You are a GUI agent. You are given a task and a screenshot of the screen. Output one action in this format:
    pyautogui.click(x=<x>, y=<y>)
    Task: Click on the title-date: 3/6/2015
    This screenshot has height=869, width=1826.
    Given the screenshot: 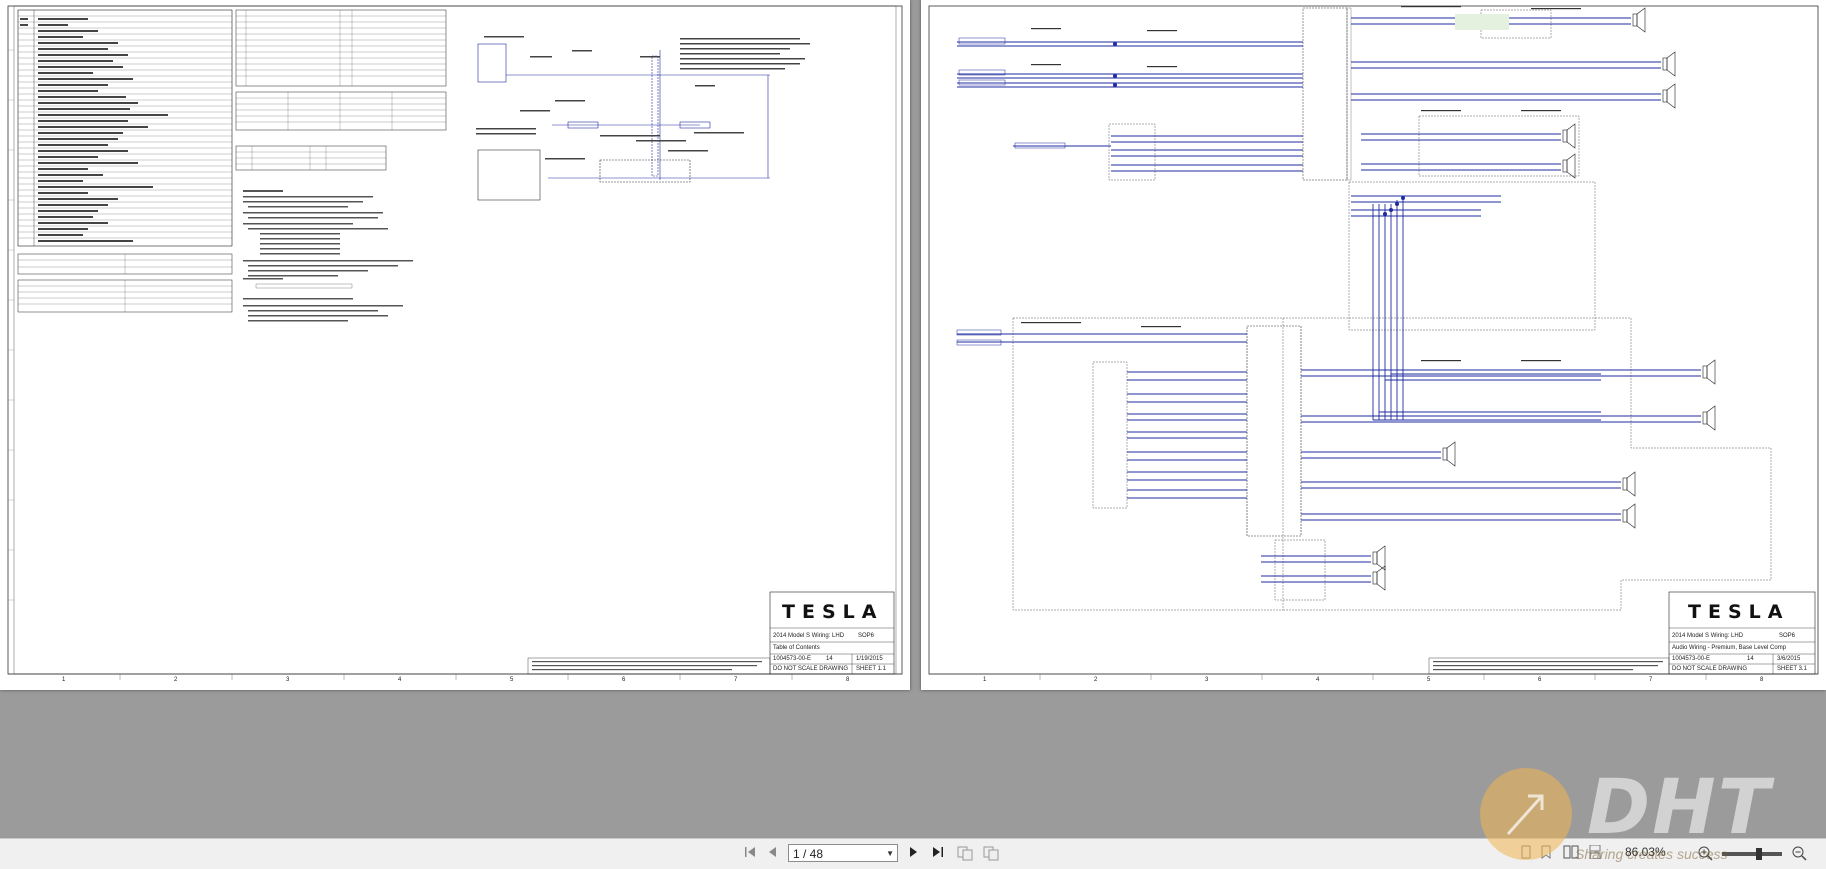 What is the action you would take?
    pyautogui.click(x=1789, y=659)
    